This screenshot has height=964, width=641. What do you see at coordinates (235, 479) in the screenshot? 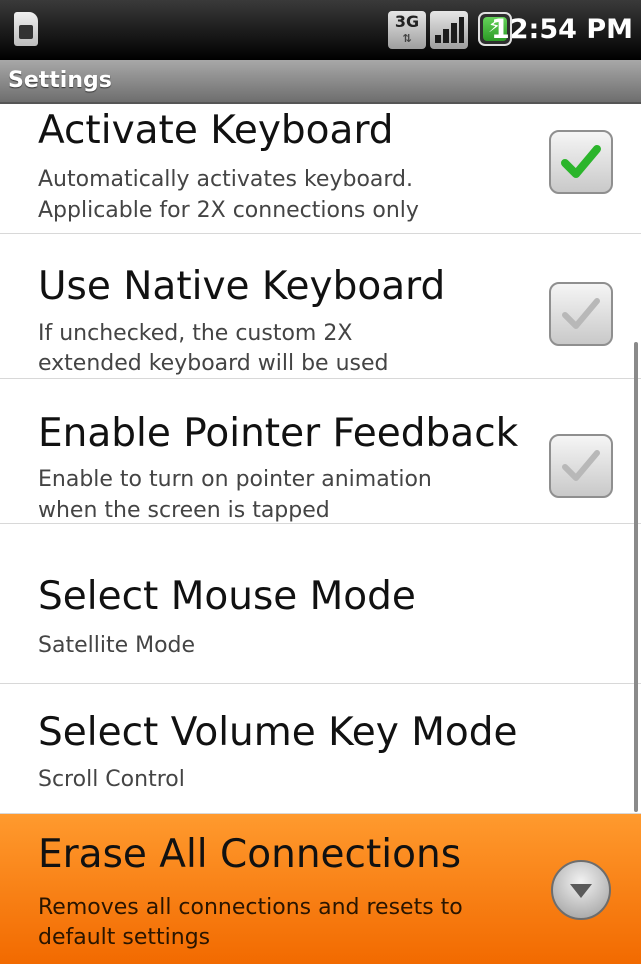
I see `setting-summary: Enable to turn on pointer animation` at bounding box center [235, 479].